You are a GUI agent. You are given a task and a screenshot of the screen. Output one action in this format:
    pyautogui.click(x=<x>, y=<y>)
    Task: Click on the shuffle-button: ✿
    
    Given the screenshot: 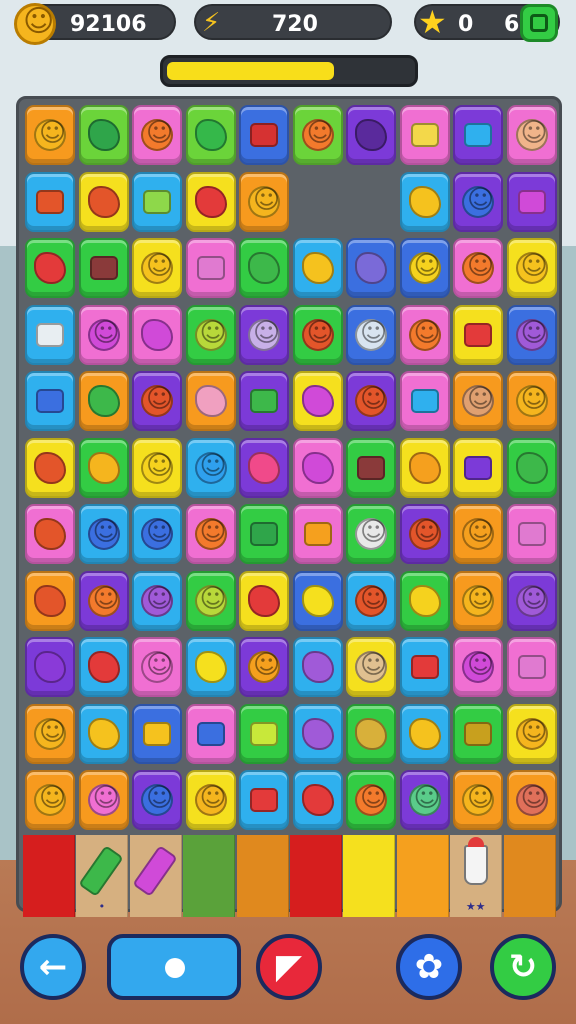 What is the action you would take?
    pyautogui.click(x=429, y=967)
    